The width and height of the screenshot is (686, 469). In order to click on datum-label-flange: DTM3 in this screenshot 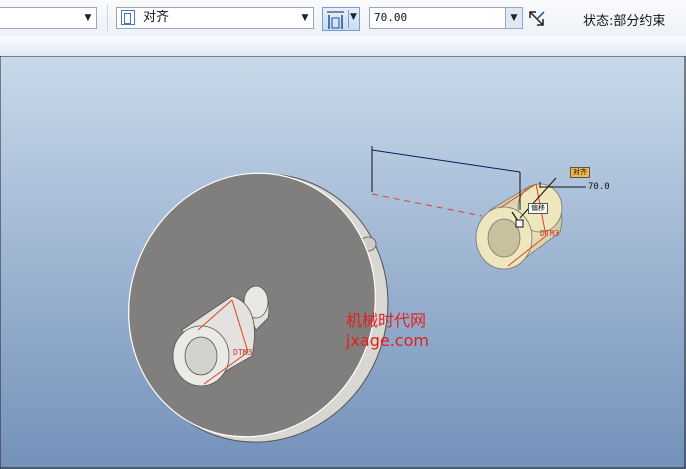, I will do `click(243, 352)`.